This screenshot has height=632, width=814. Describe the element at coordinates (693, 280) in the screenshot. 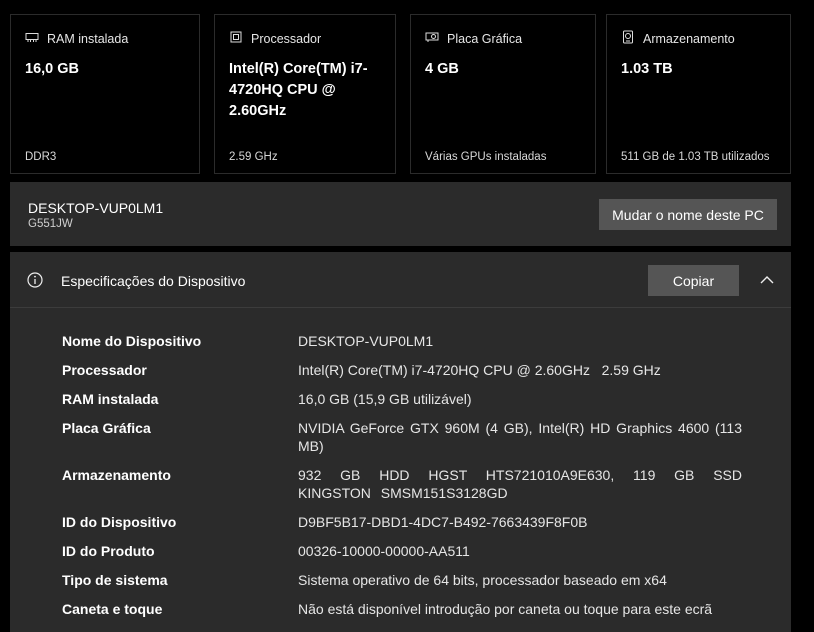

I see `copy-button: Copiar` at that location.